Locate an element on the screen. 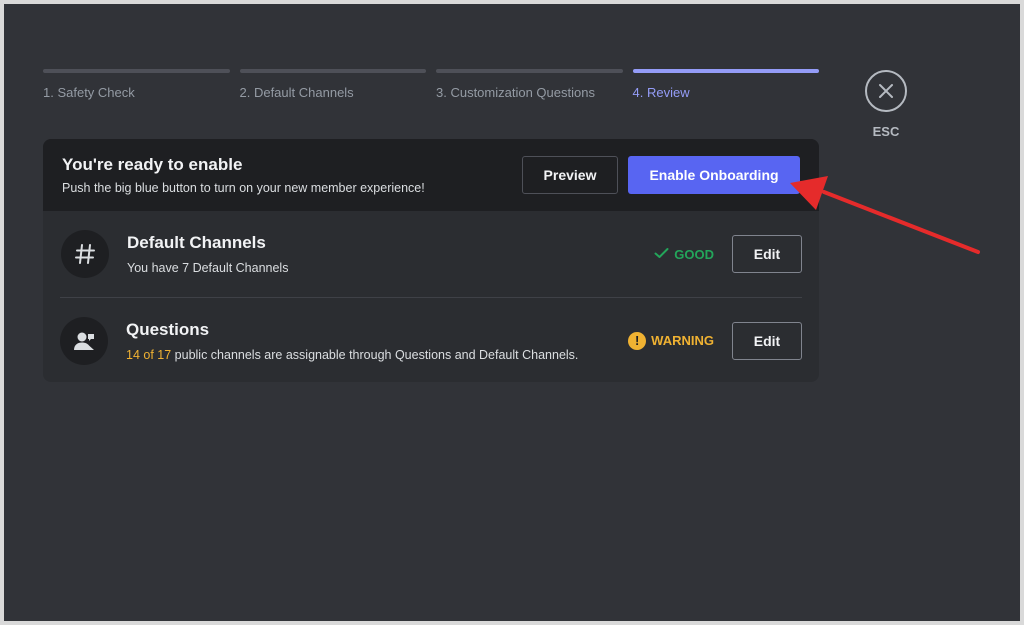 The height and width of the screenshot is (625, 1024). preview-button: Preview is located at coordinates (570, 175).